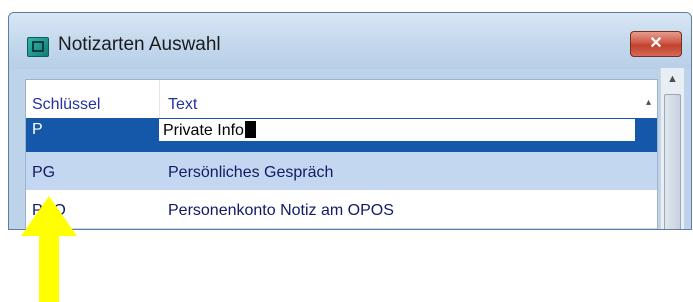  What do you see at coordinates (49, 249) in the screenshot?
I see `annotation-arrow-icon` at bounding box center [49, 249].